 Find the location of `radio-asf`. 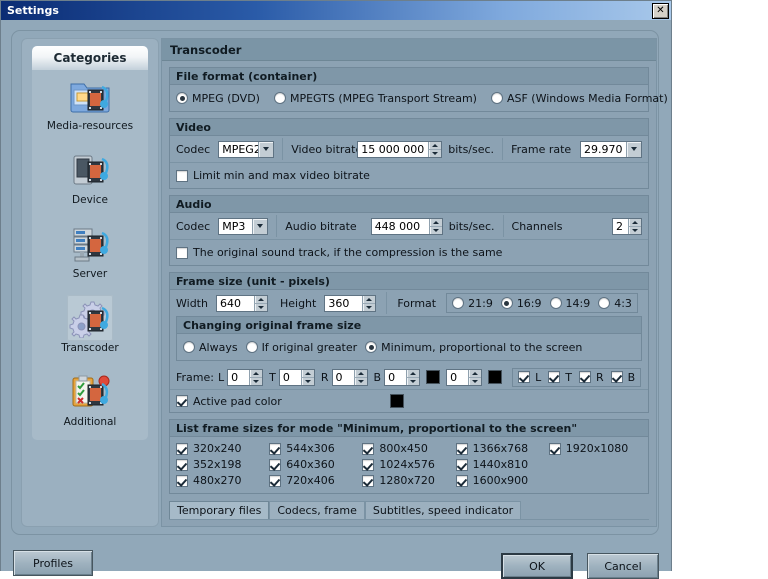

radio-asf is located at coordinates (496, 98).